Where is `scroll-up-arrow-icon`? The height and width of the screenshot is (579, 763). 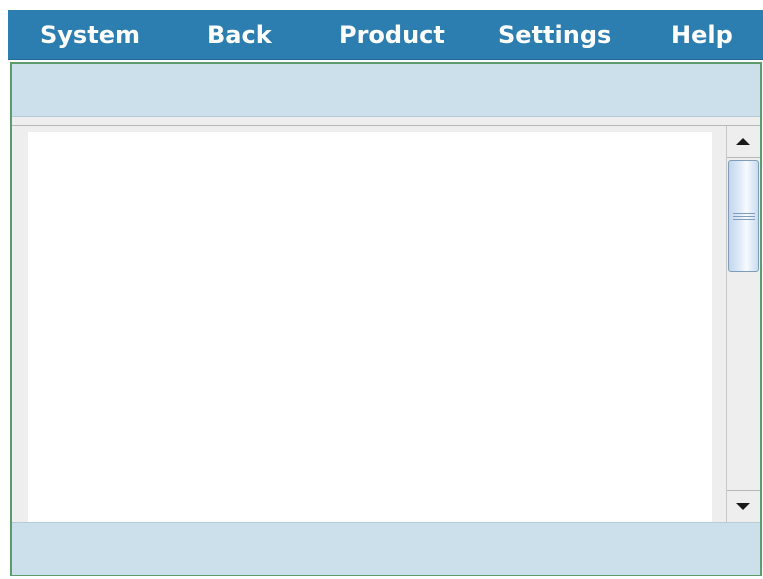 scroll-up-arrow-icon is located at coordinates (743, 141).